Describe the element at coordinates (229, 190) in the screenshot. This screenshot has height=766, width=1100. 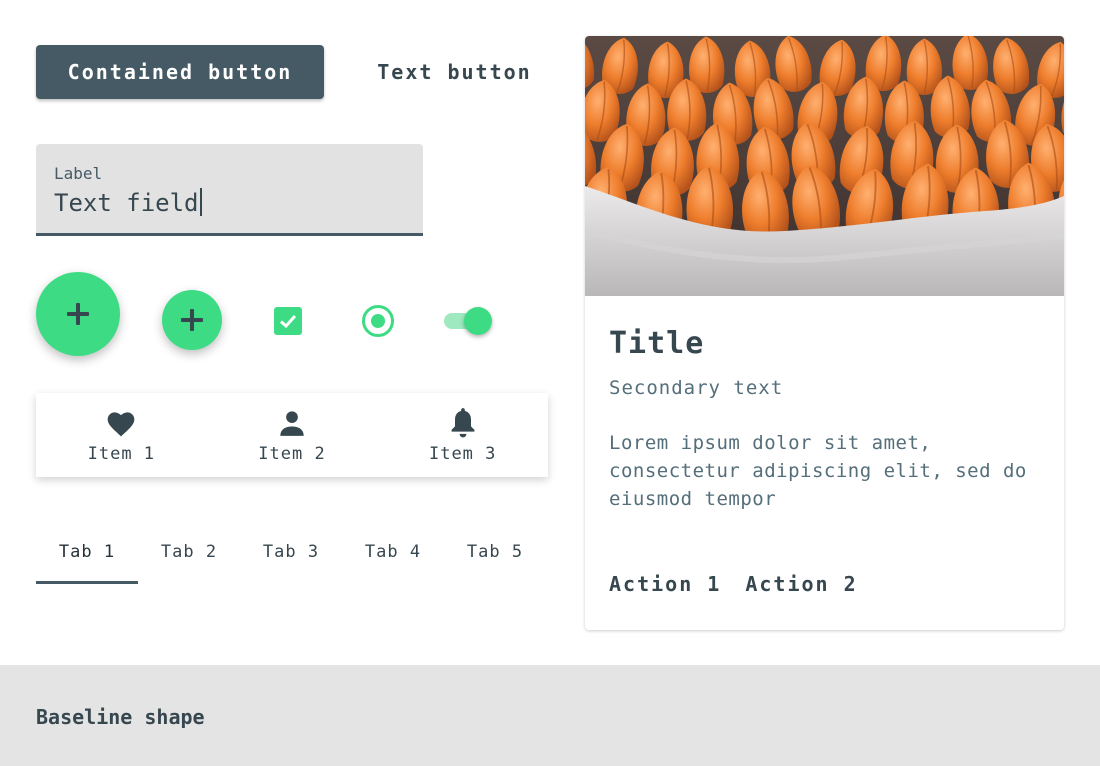
I see `text-field: Label Text field` at that location.